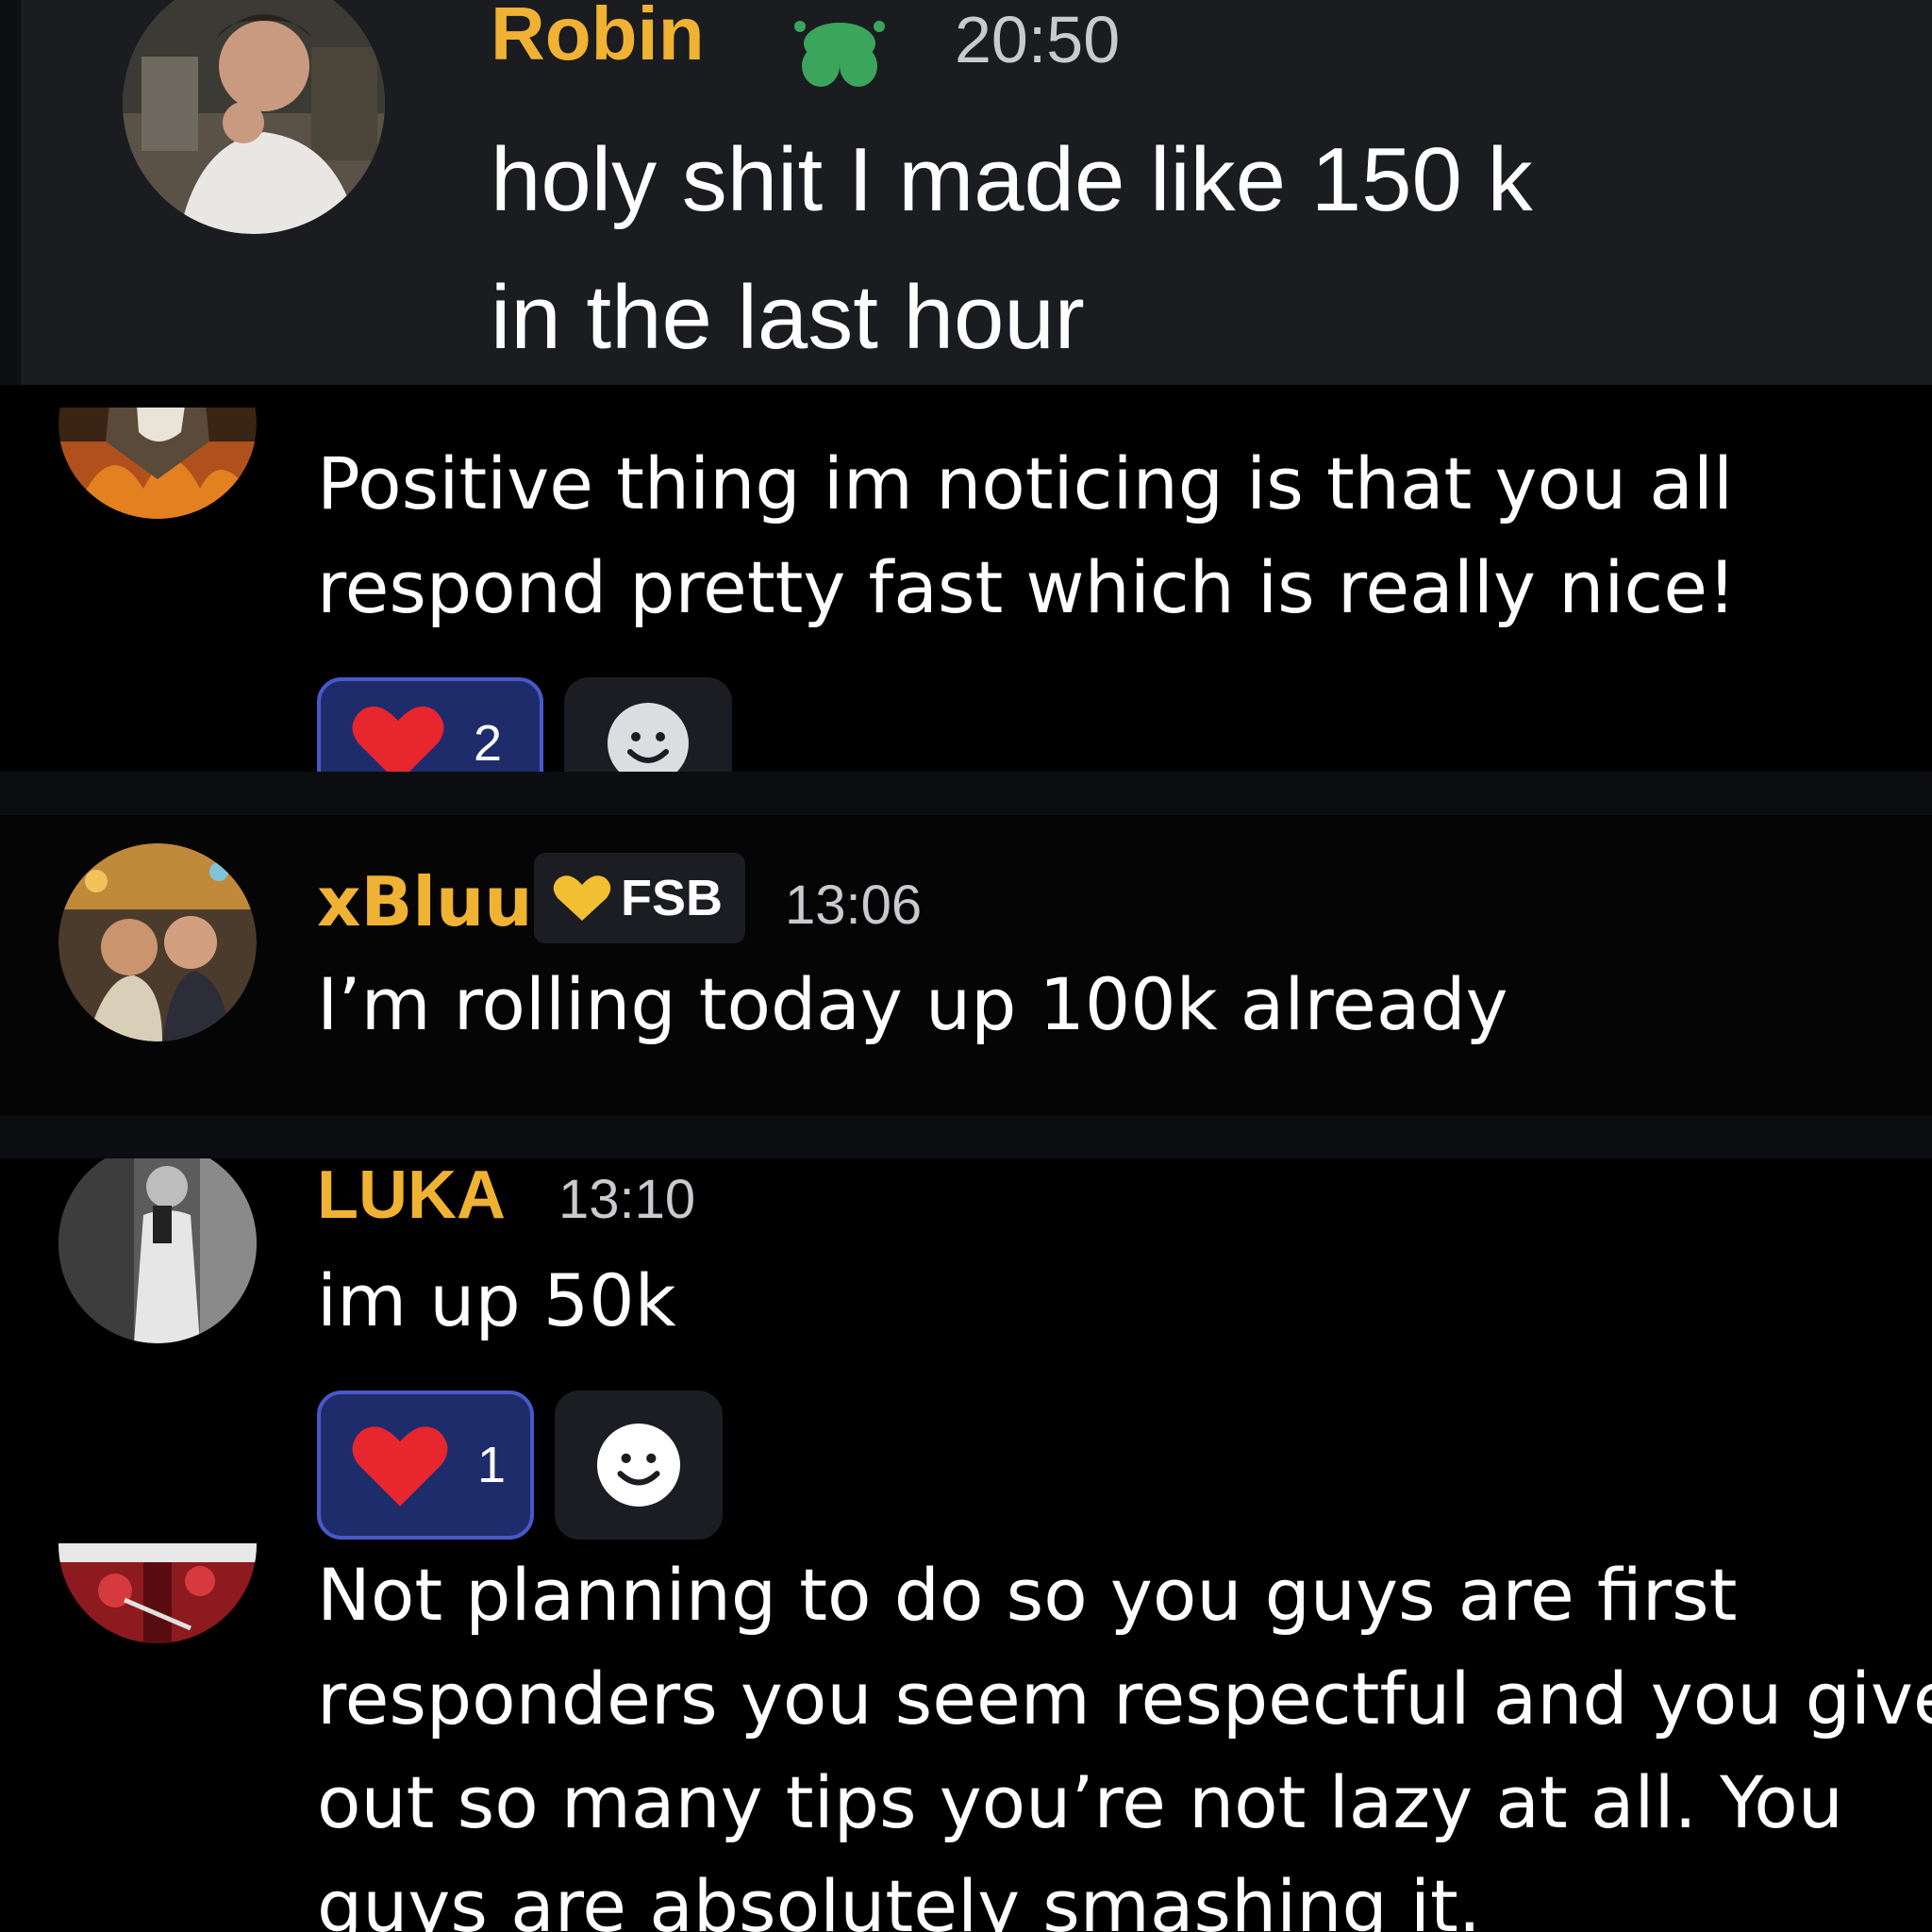 This screenshot has width=1932, height=1932. I want to click on username-robin: Robin, so click(598, 38).